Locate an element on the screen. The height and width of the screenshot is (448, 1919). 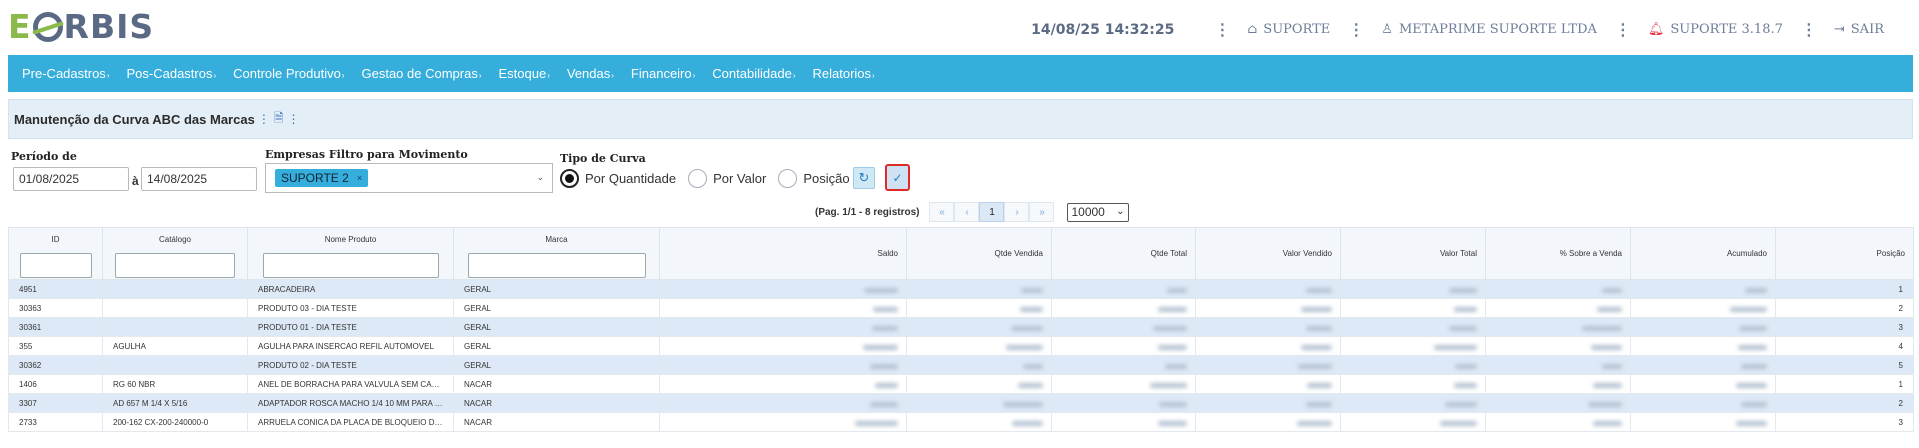
menu-financeiro: Financeiro› is located at coordinates (663, 73).